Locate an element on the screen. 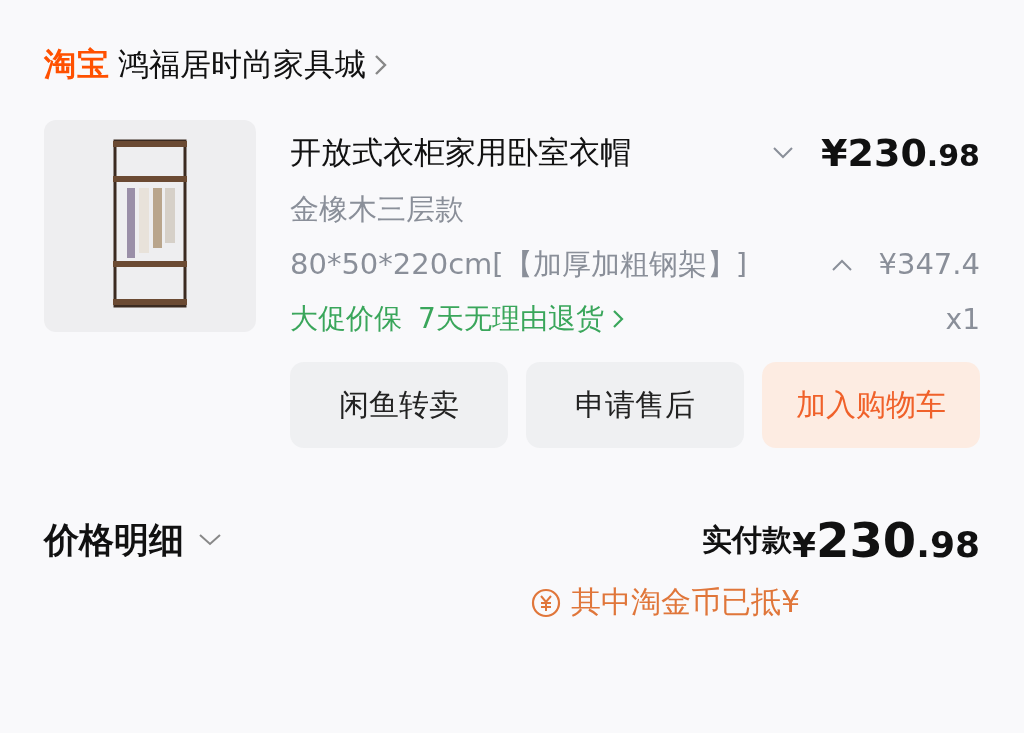 This screenshot has width=1024, height=733. total-price: ¥230.98 is located at coordinates (886, 540).